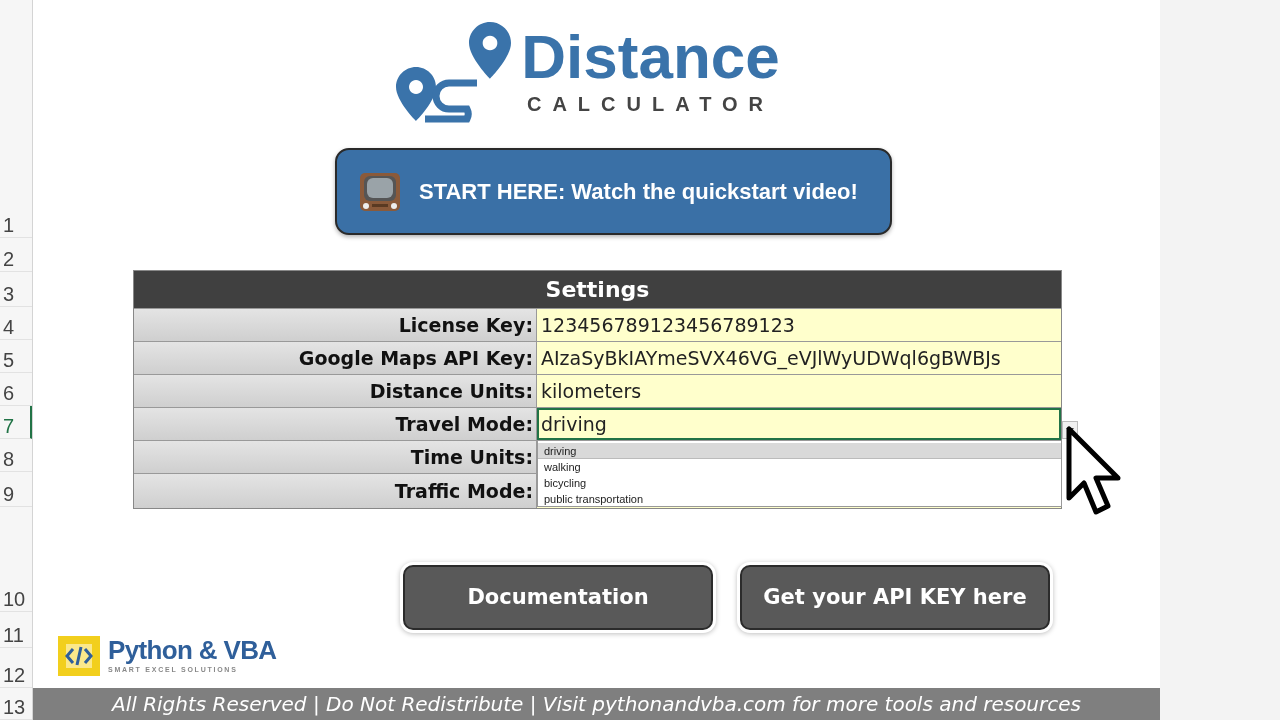 The width and height of the screenshot is (1280, 720). I want to click on logo-subtitle: CALCULATOR, so click(650, 104).